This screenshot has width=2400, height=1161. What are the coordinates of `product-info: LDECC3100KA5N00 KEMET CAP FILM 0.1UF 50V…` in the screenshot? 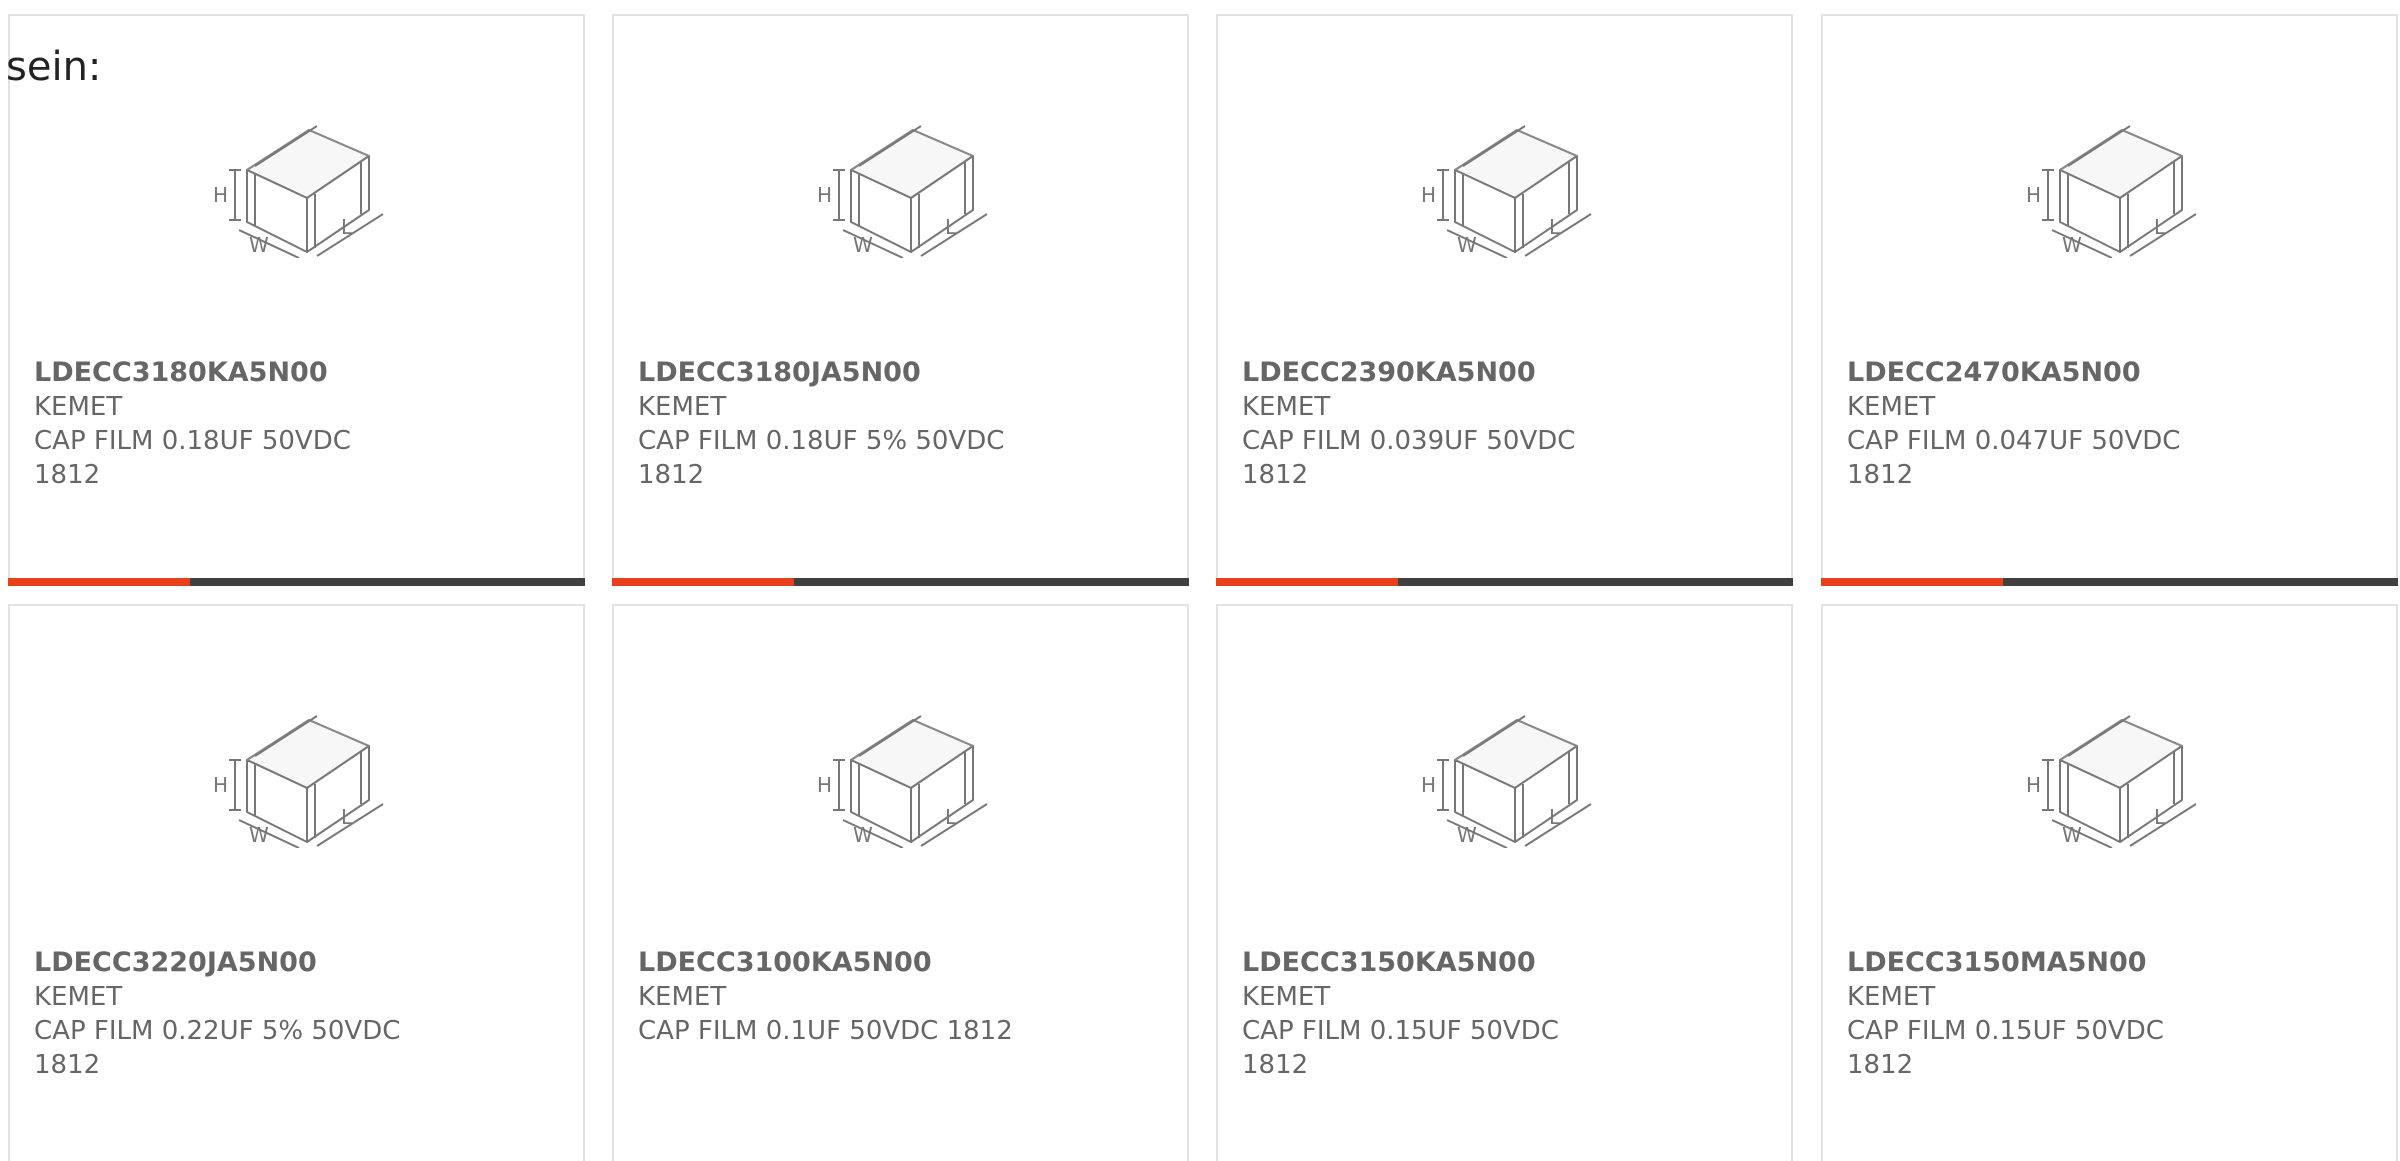 It's located at (833, 997).